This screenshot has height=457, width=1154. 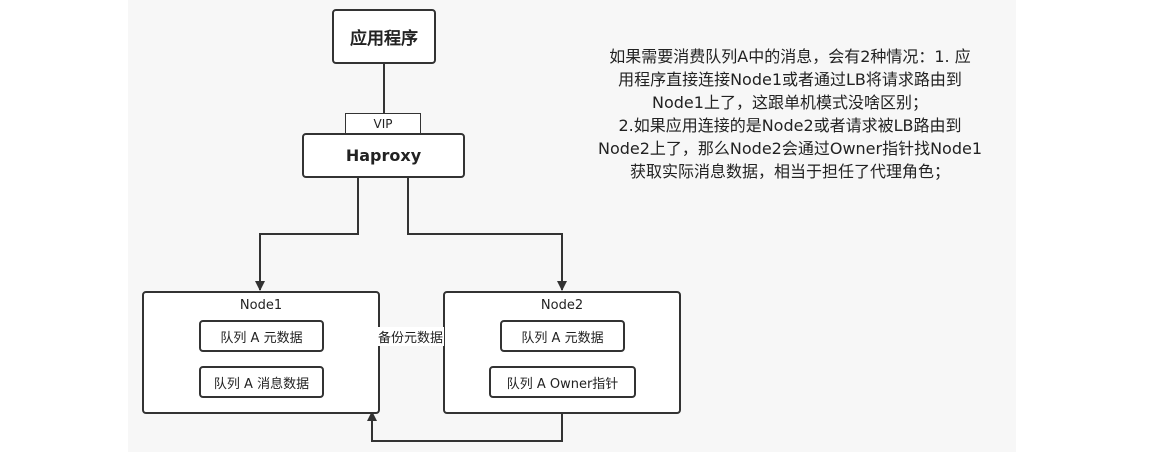 I want to click on note-line: Node1上了，这跟单机模式没啥区别；, so click(x=790, y=102).